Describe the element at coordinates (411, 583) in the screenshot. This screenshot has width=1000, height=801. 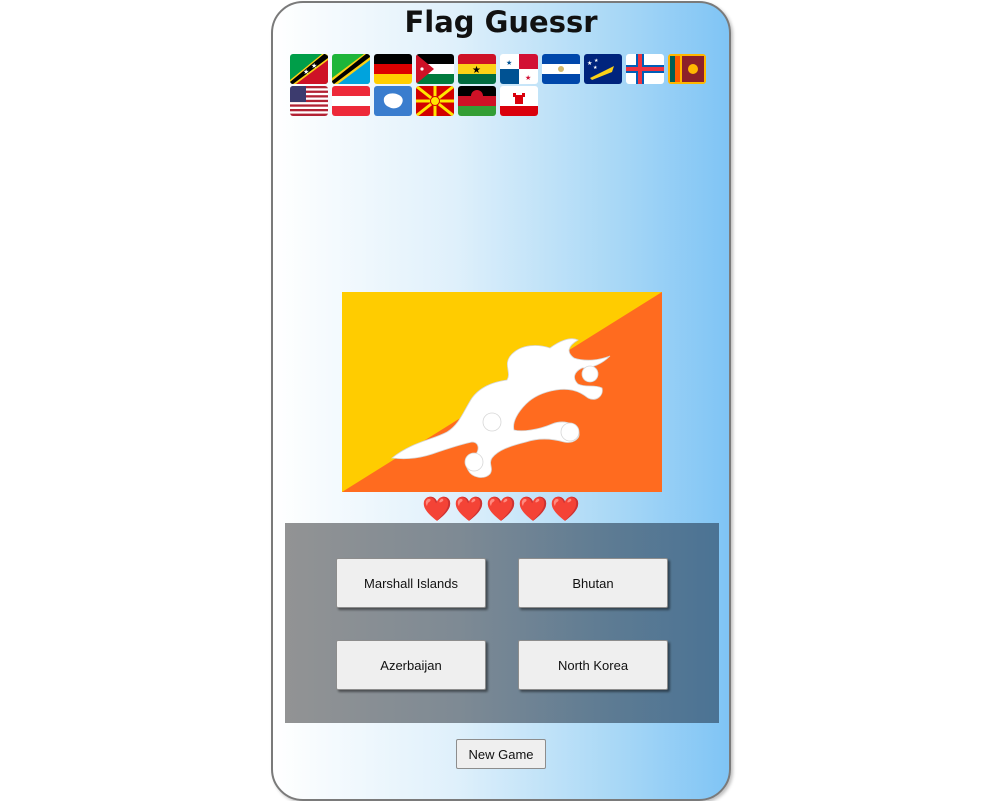
I see `option-button-marshall-islands: Marshall Islands` at that location.